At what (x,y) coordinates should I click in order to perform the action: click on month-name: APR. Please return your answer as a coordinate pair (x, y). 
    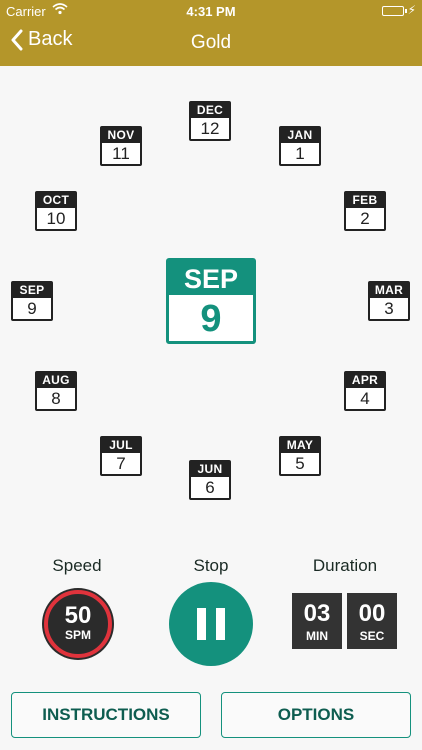
    Looking at the image, I should click on (365, 380).